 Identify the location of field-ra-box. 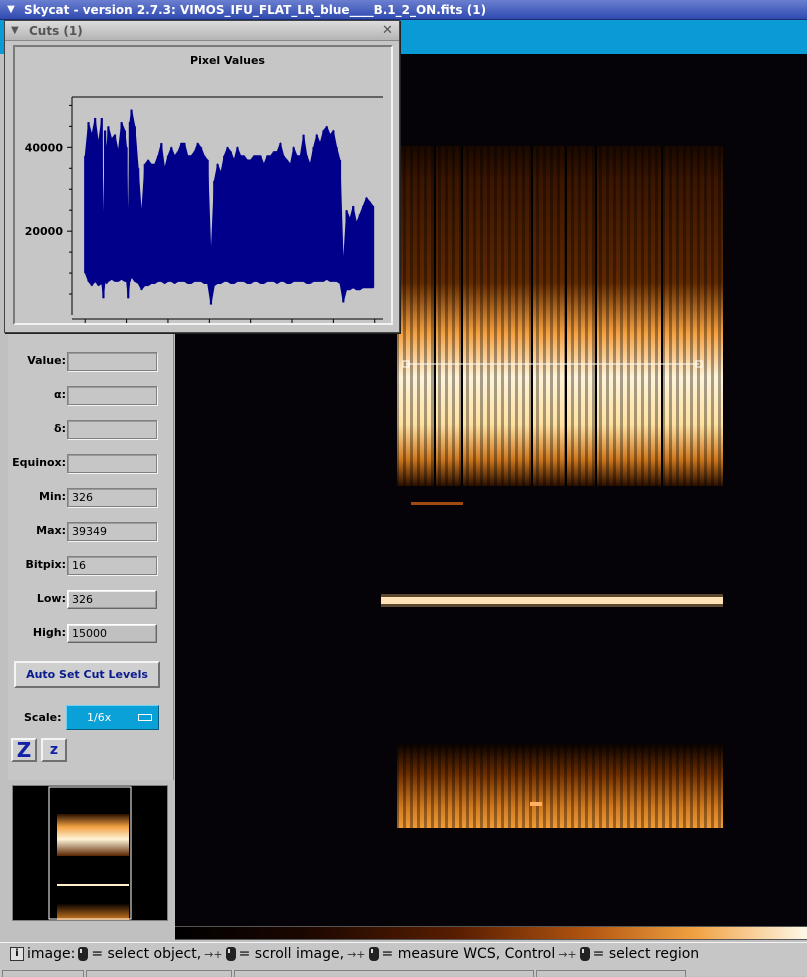
(112, 395).